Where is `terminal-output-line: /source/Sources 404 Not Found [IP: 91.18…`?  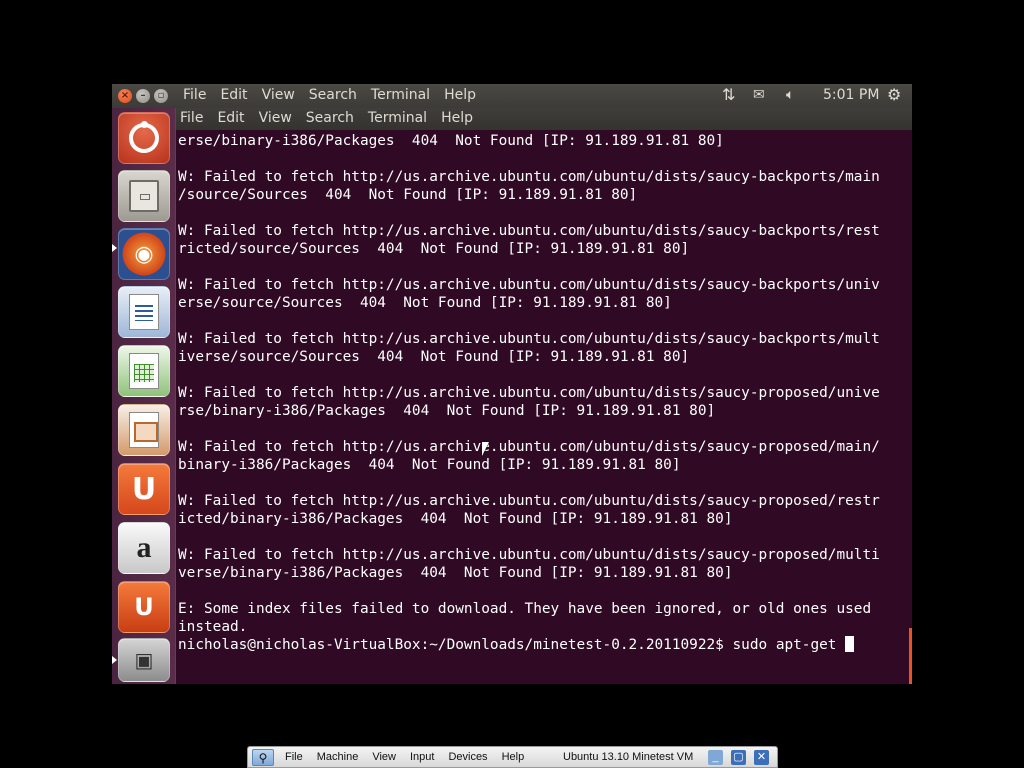 terminal-output-line: /source/Sources 404 Not Found [IP: 91.18… is located at coordinates (408, 195).